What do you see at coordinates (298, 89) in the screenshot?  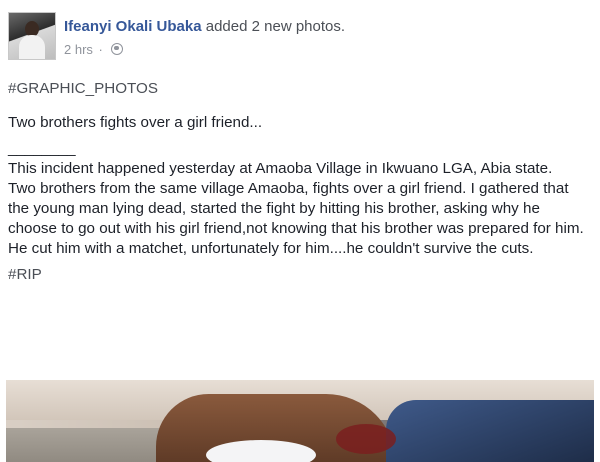 I see `hashtag-graphic-photos: #GRAPHIC_PHOTOS` at bounding box center [298, 89].